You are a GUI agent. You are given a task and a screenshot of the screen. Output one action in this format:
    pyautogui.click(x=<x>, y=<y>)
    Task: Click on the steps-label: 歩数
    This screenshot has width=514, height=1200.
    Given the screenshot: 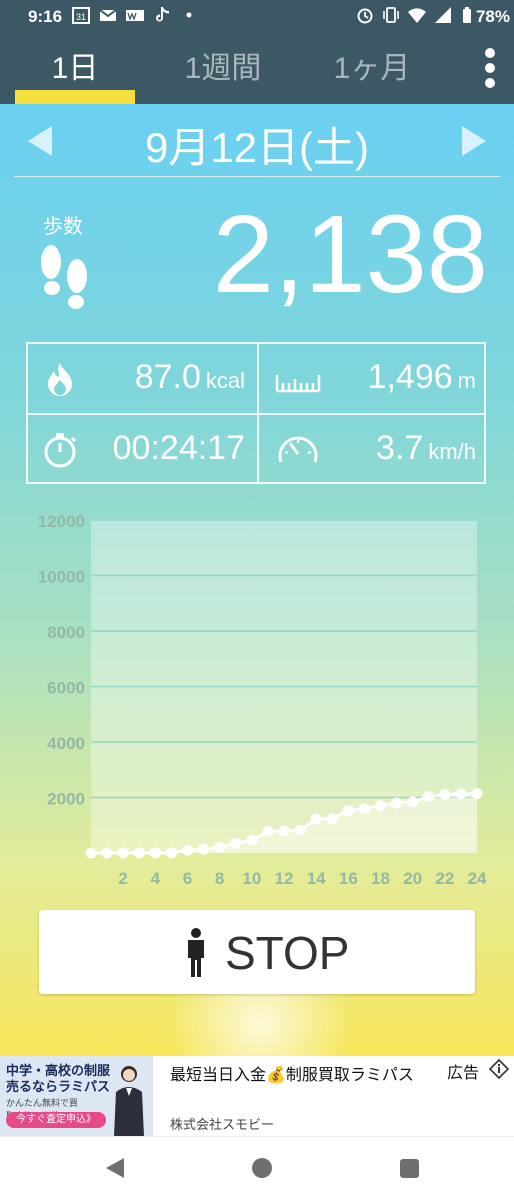 What is the action you would take?
    pyautogui.click(x=63, y=227)
    